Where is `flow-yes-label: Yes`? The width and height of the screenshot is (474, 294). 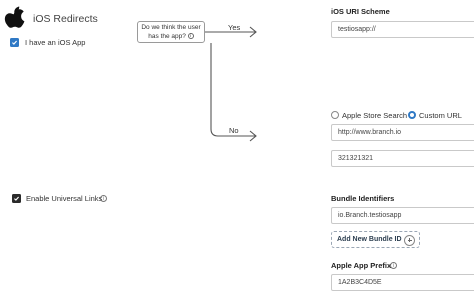
flow-yes-label: Yes is located at coordinates (234, 27).